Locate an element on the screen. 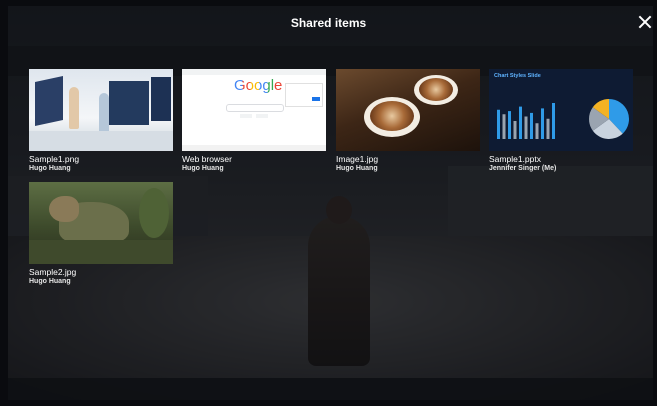 The image size is (657, 406). dinosaur-head is located at coordinates (64, 209).